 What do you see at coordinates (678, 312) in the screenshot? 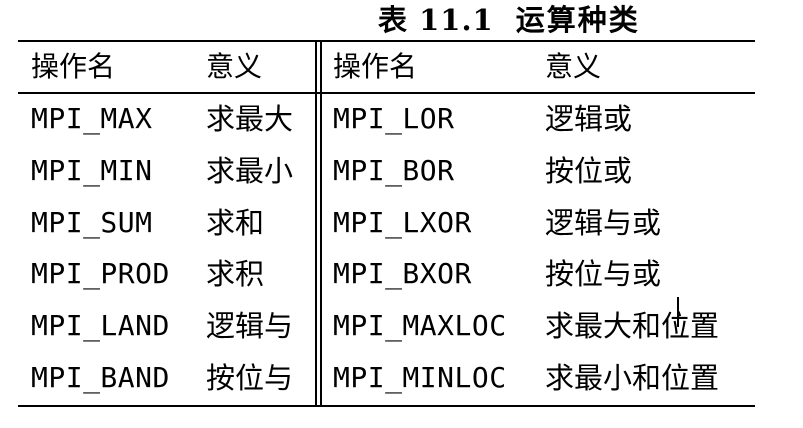
I see `text-cursor` at bounding box center [678, 312].